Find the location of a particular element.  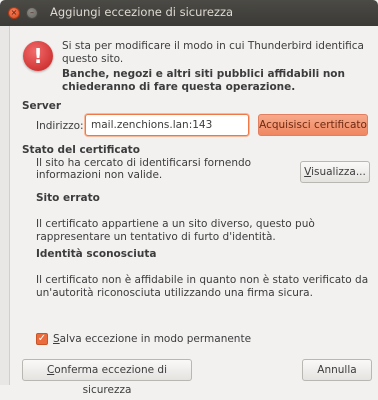

title-bar: × – Aggiungi eccezione di sicurezza is located at coordinates (189, 13).